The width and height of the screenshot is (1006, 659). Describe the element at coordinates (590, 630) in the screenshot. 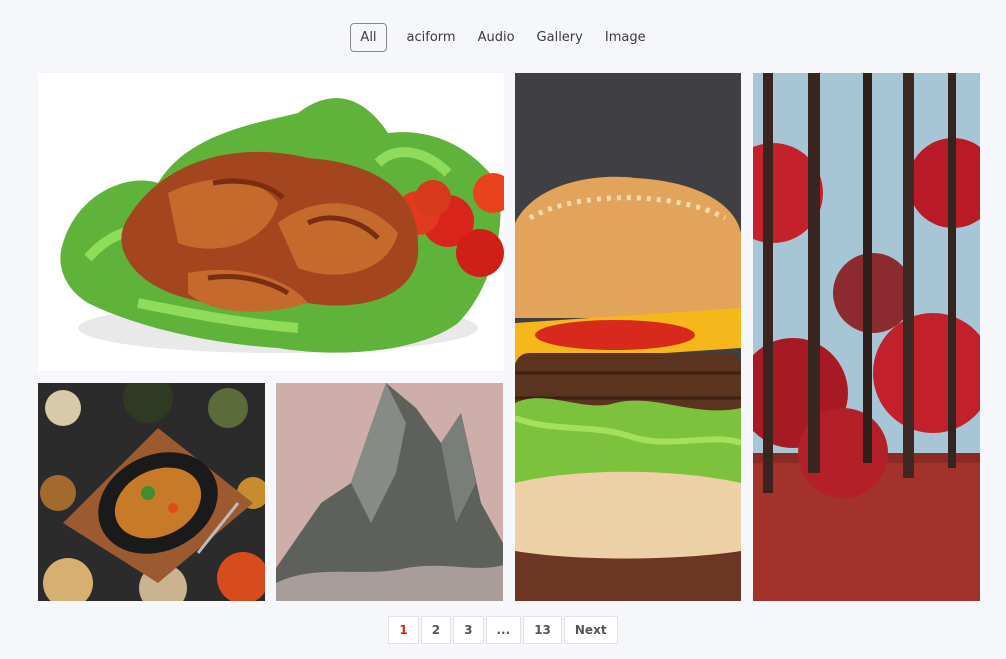

I see `next-page-button: Next` at that location.